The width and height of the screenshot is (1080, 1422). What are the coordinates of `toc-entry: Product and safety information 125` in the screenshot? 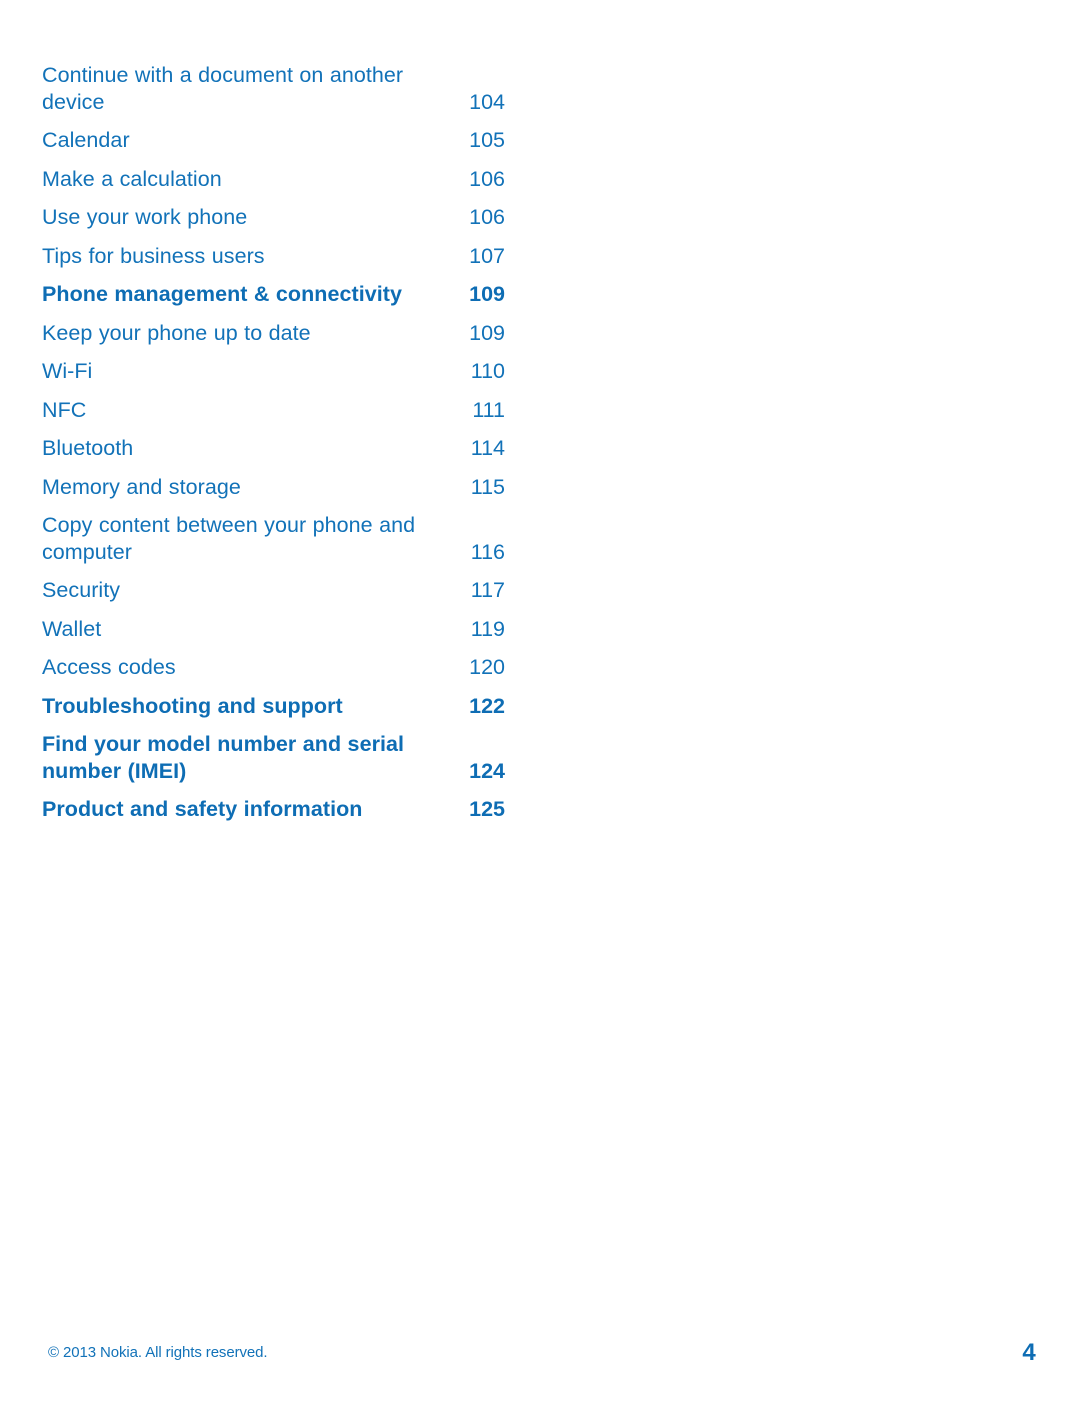 It's located at (292, 809).